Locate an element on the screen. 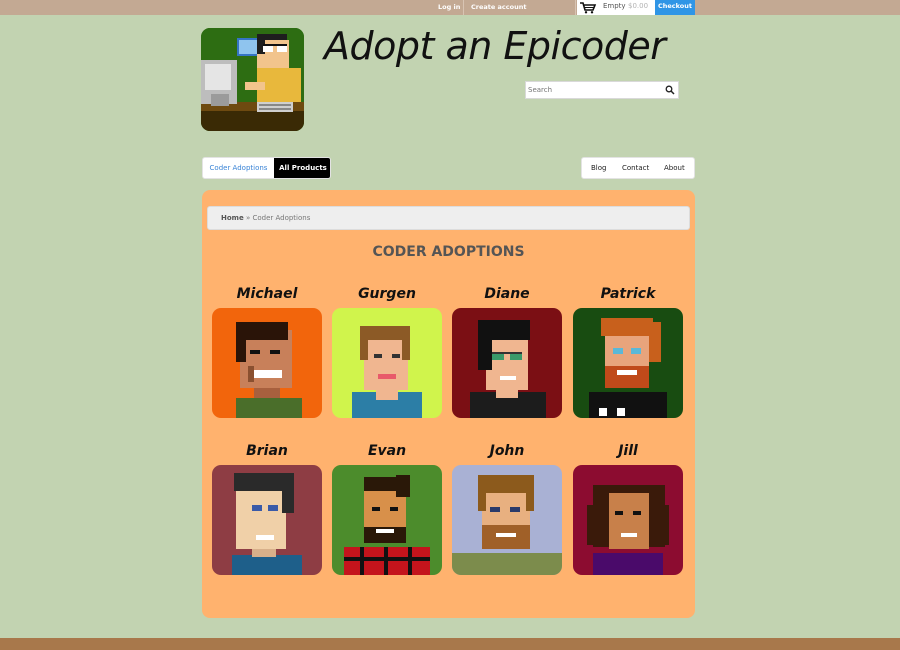 This screenshot has width=900, height=650. footer-bar is located at coordinates (450, 644).